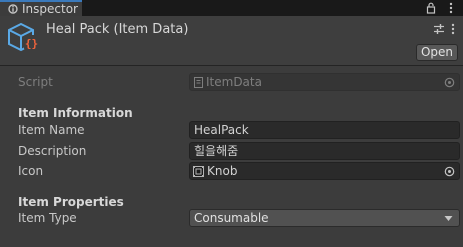  I want to click on item-name-row: Item Name HealPack, so click(231, 130).